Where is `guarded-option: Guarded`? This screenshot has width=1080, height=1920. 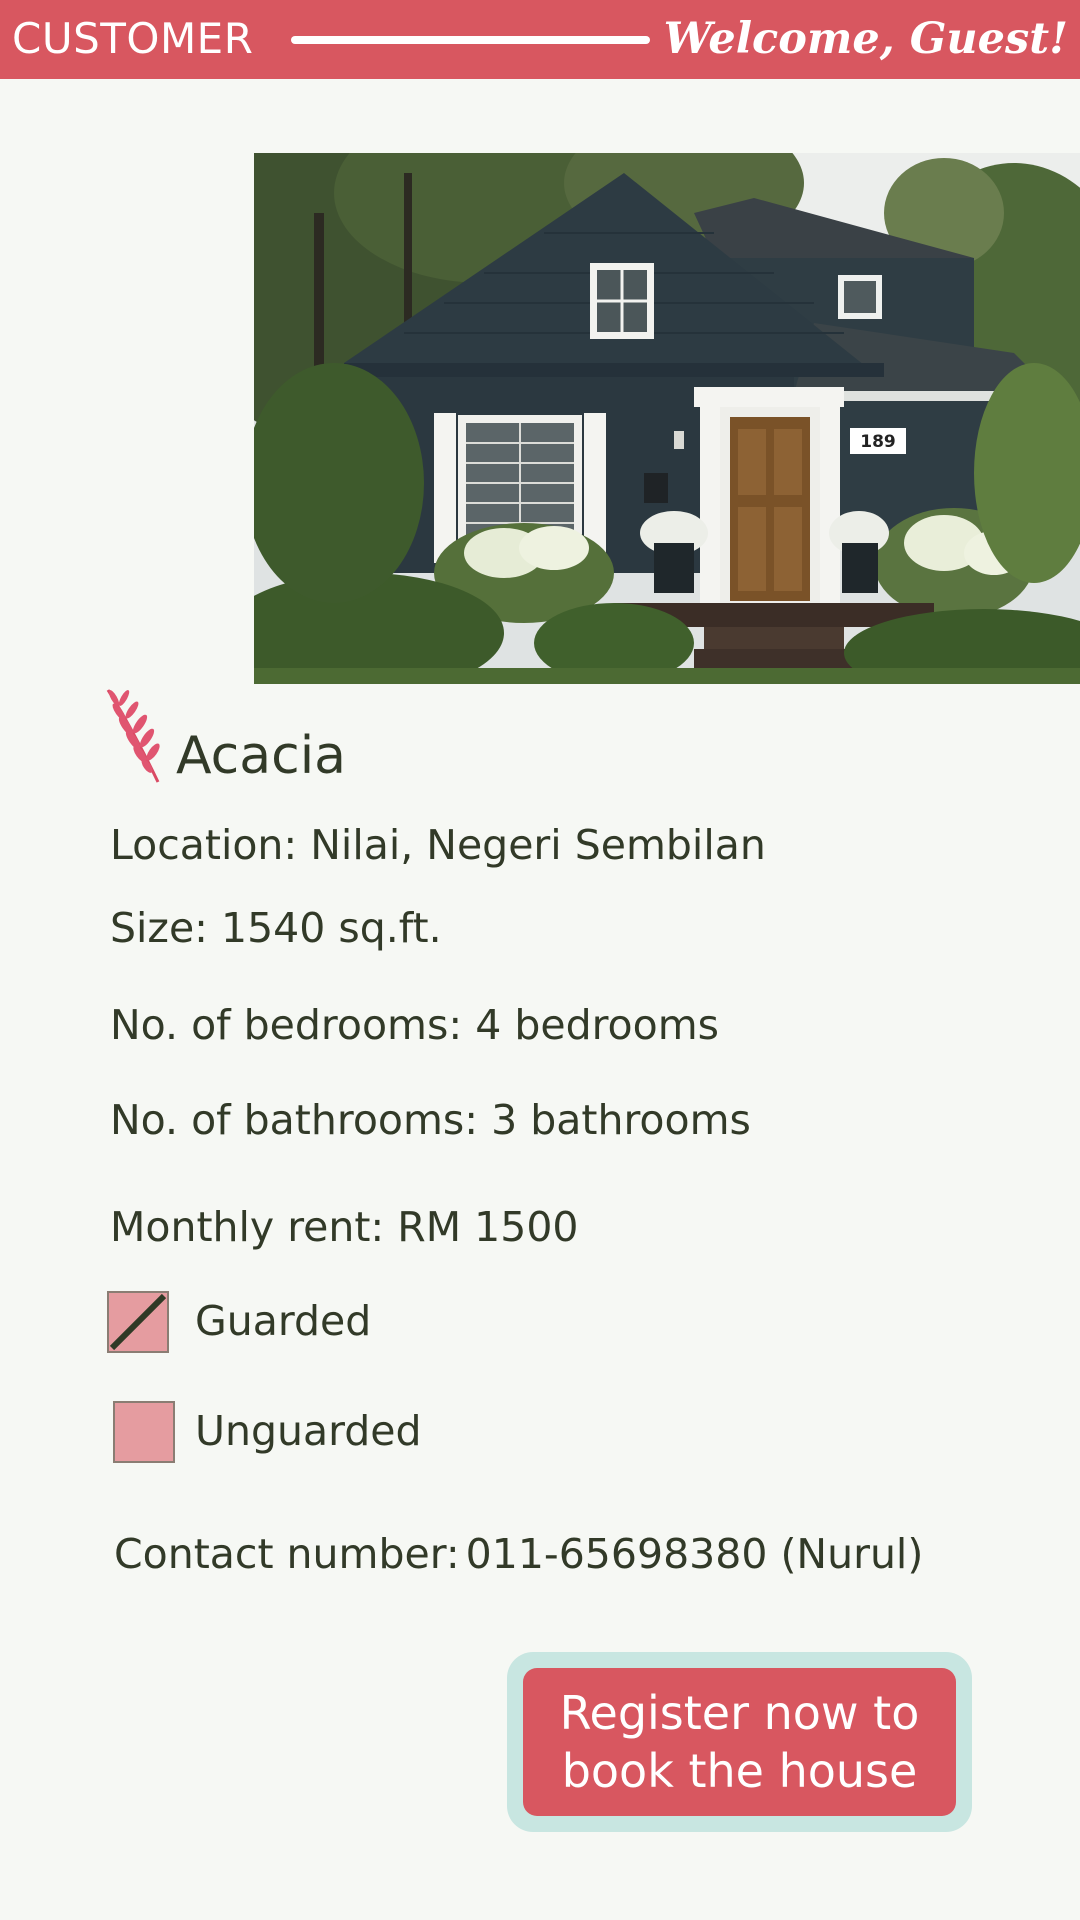
guarded-option: Guarded is located at coordinates (357, 1323).